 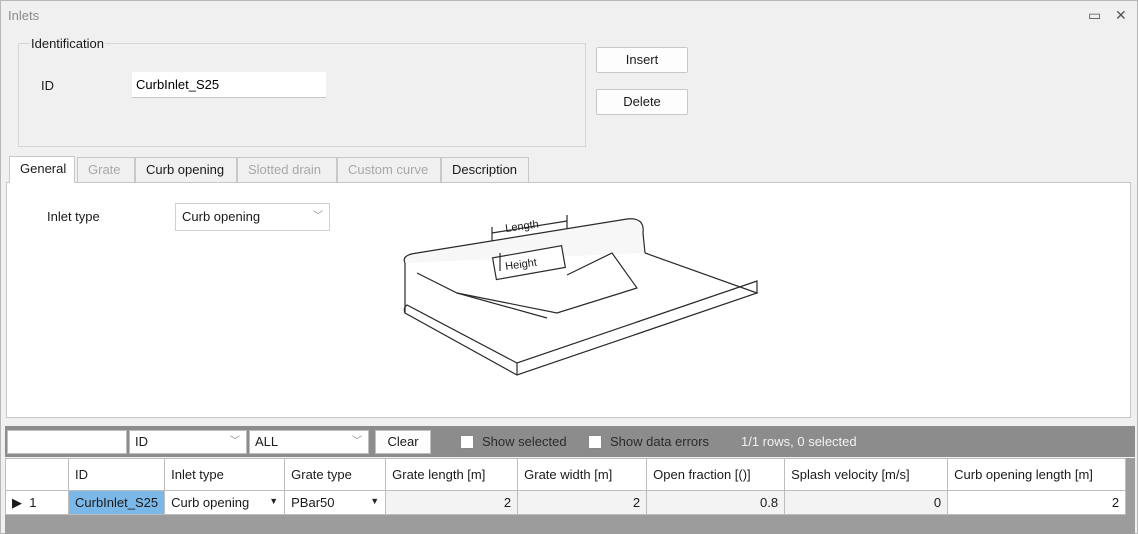 I want to click on row-index-cell: ▶ 1, so click(x=37, y=502).